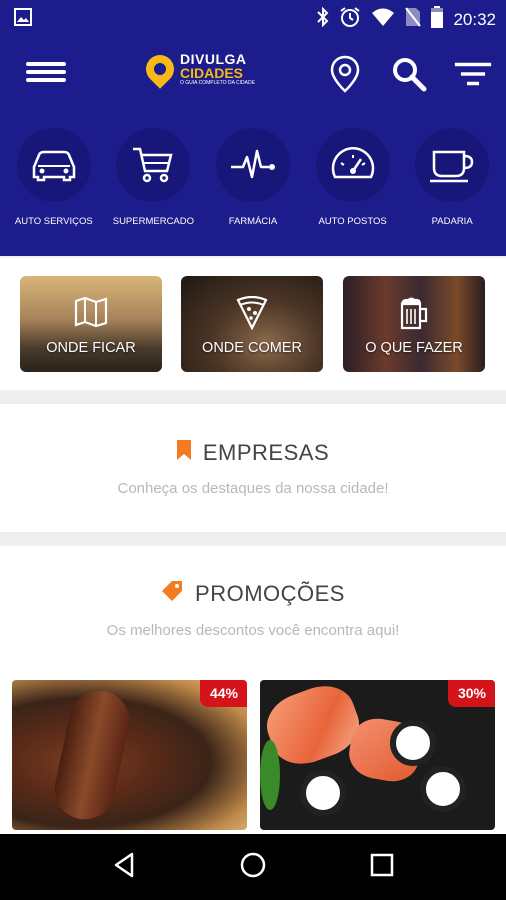 This screenshot has height=900, width=506. Describe the element at coordinates (53, 221) in the screenshot. I see `category-label: AUTO SERVIÇOS` at that location.